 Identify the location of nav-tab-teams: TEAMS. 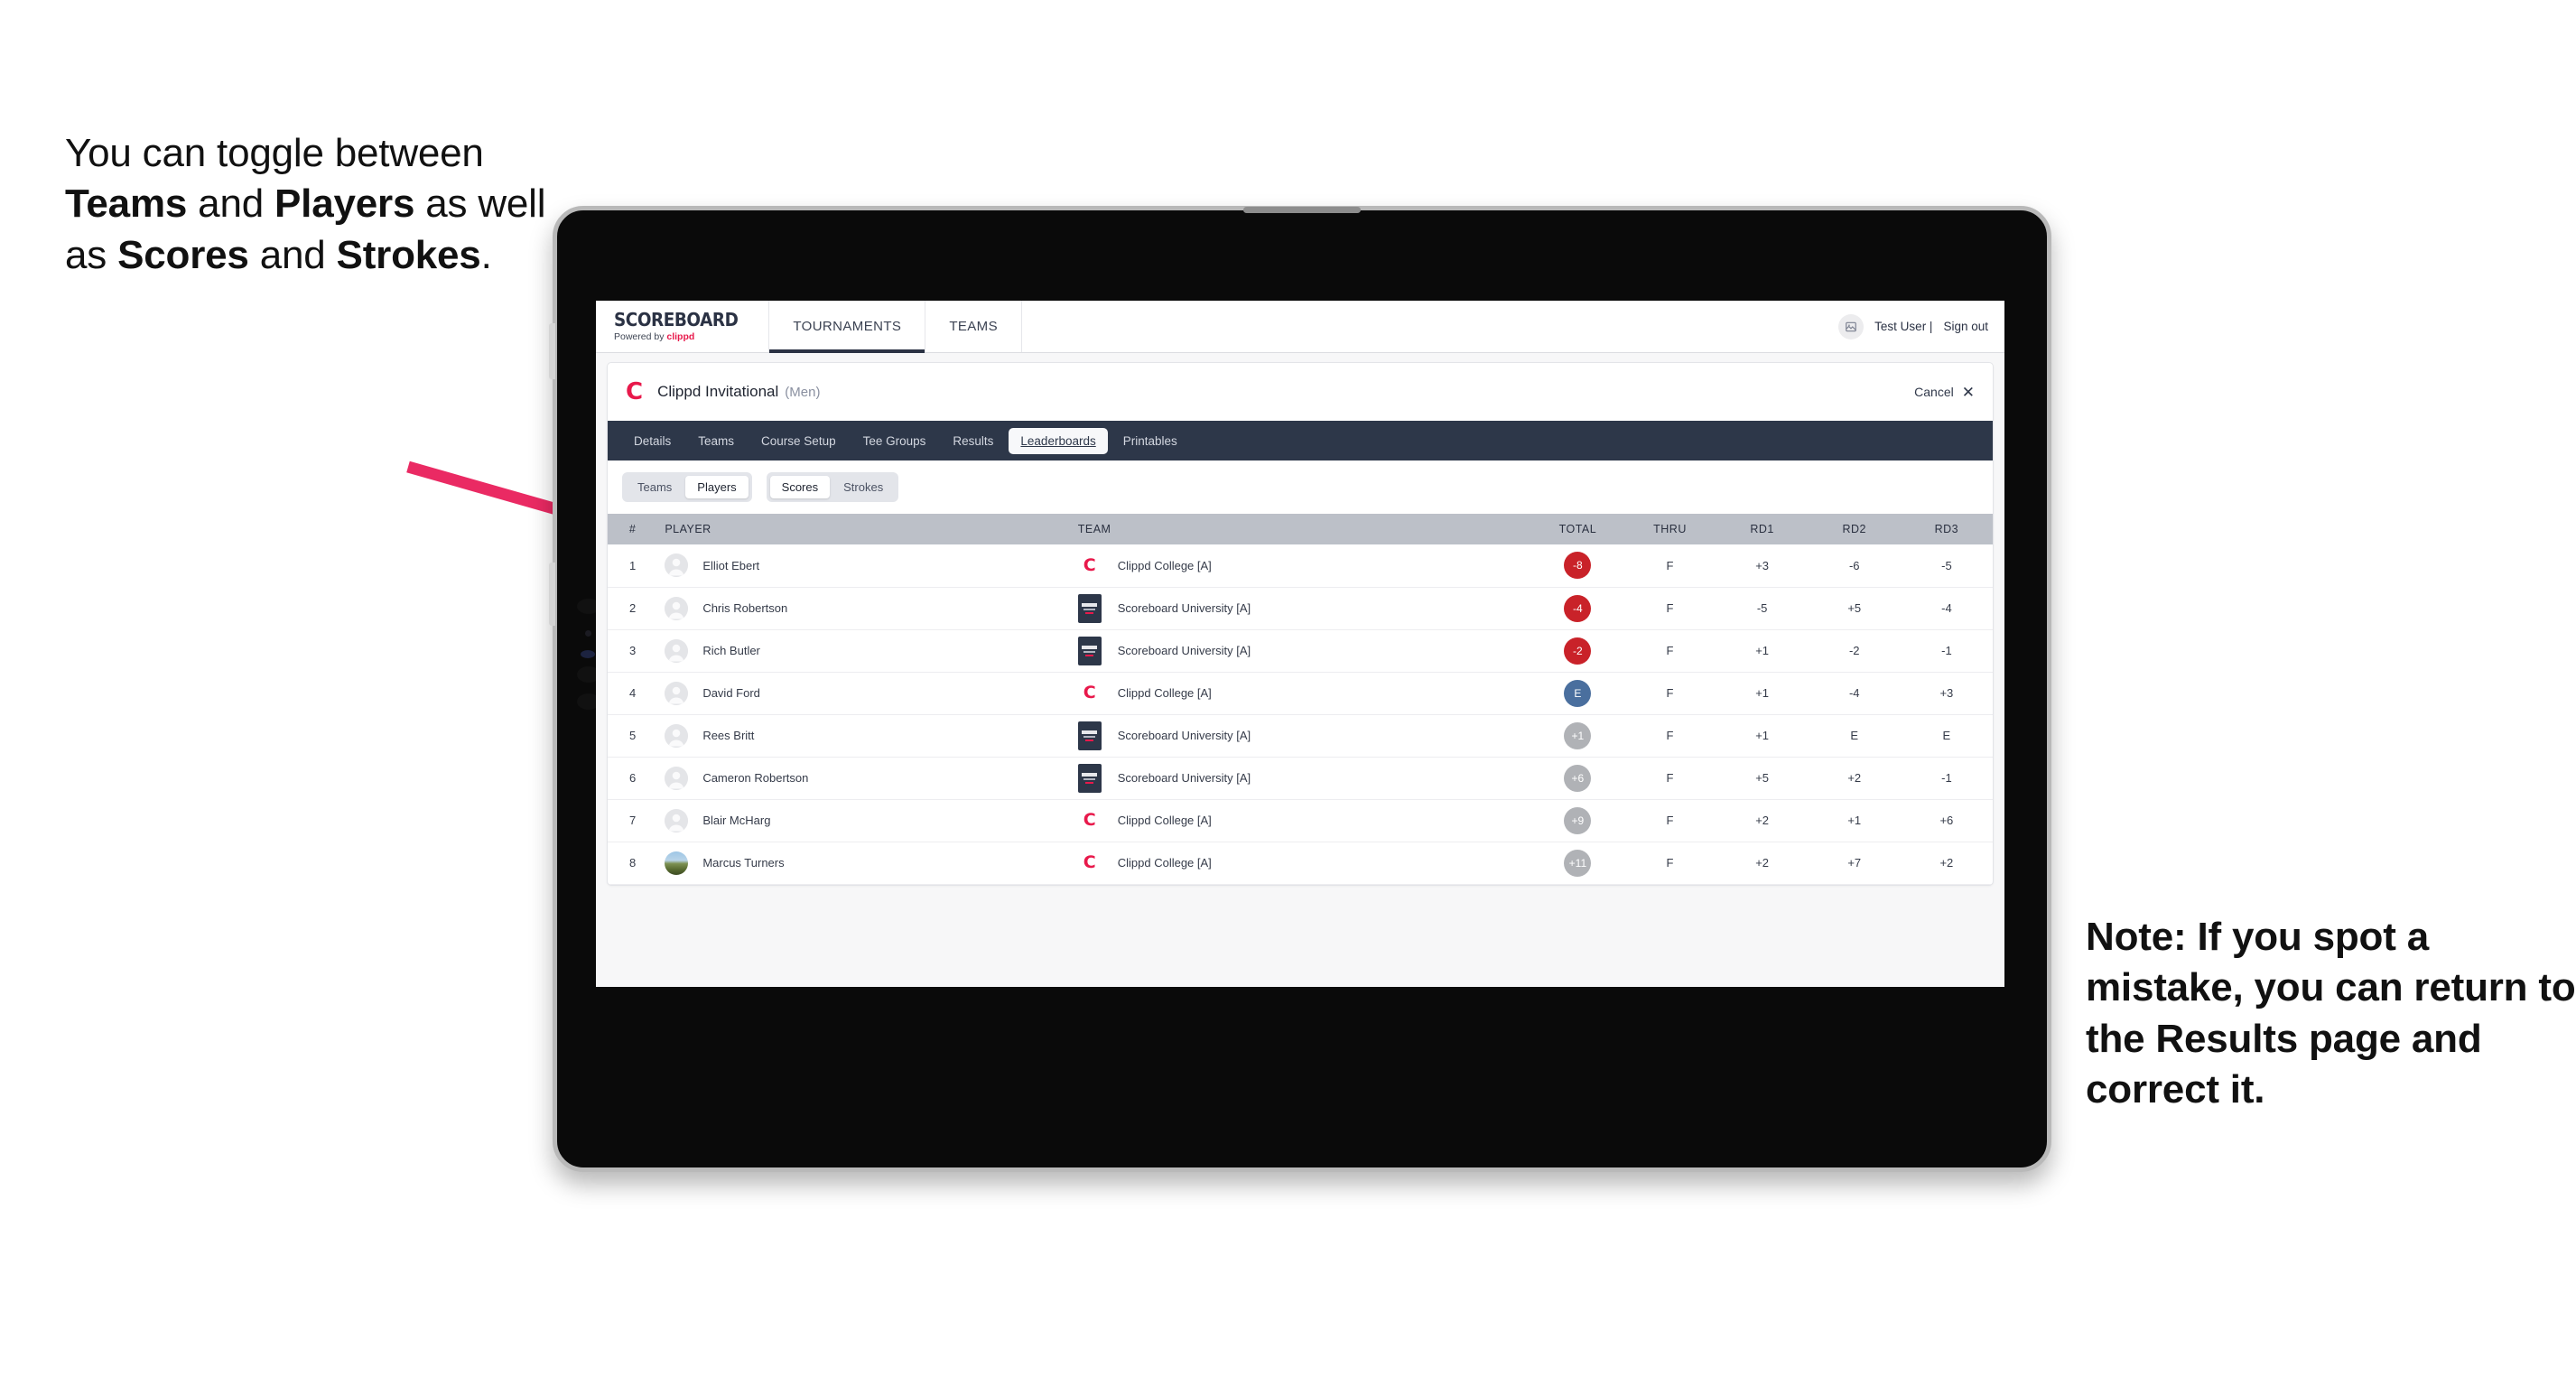
(973, 326).